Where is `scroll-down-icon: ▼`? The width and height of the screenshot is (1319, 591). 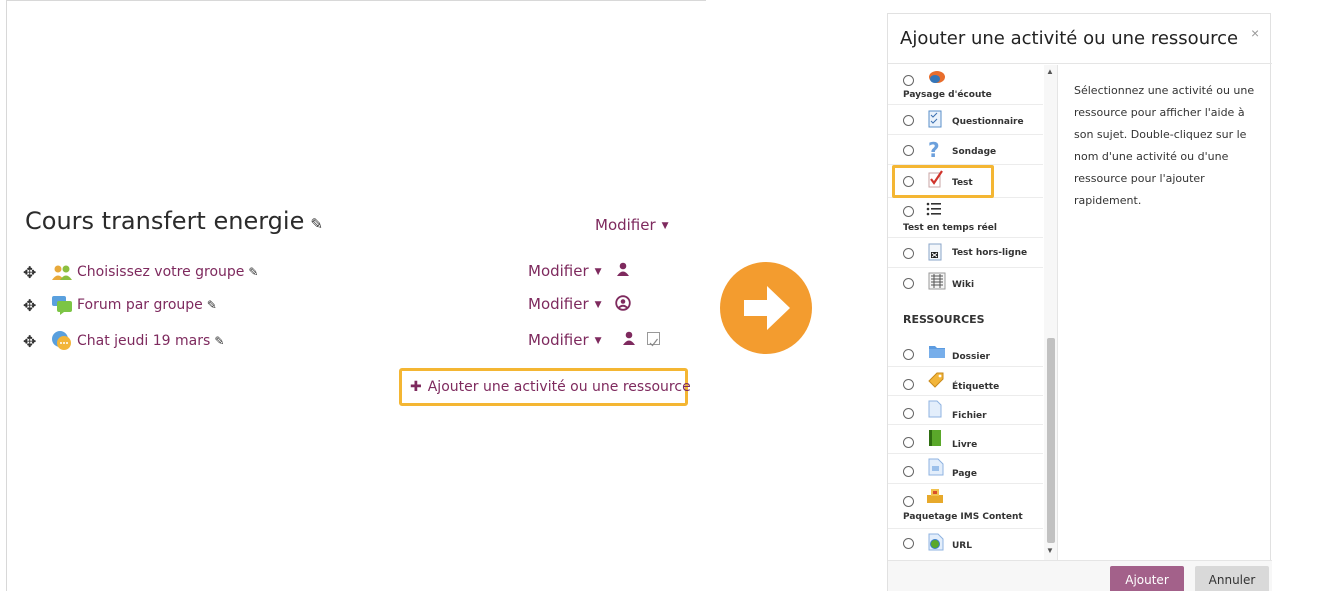 scroll-down-icon: ▼ is located at coordinates (1050, 550).